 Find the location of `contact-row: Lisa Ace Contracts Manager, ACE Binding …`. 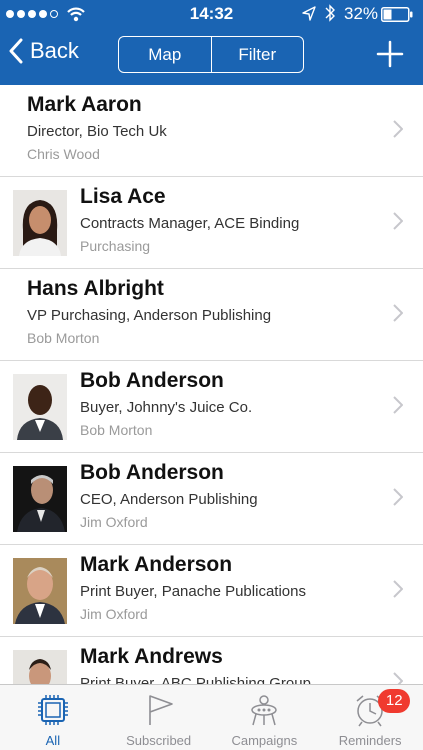

contact-row: Lisa Ace Contracts Manager, ACE Binding … is located at coordinates (211, 223).